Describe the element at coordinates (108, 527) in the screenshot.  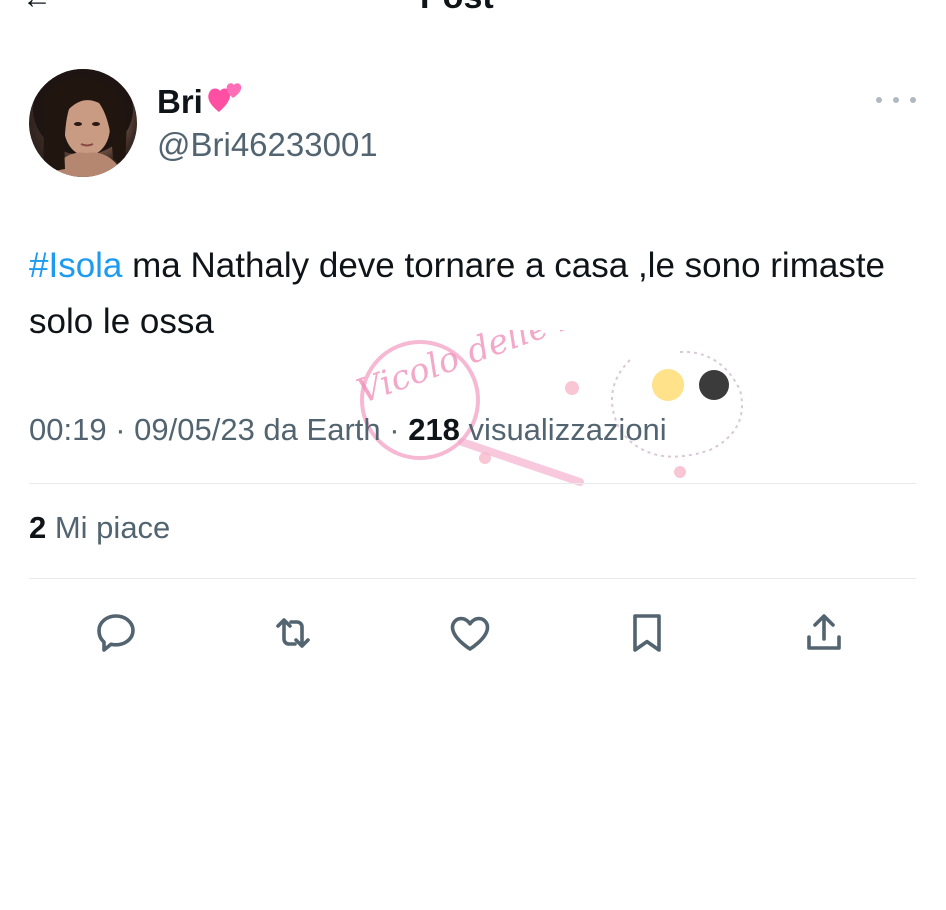
I see `likes-label: Mi piace` at that location.